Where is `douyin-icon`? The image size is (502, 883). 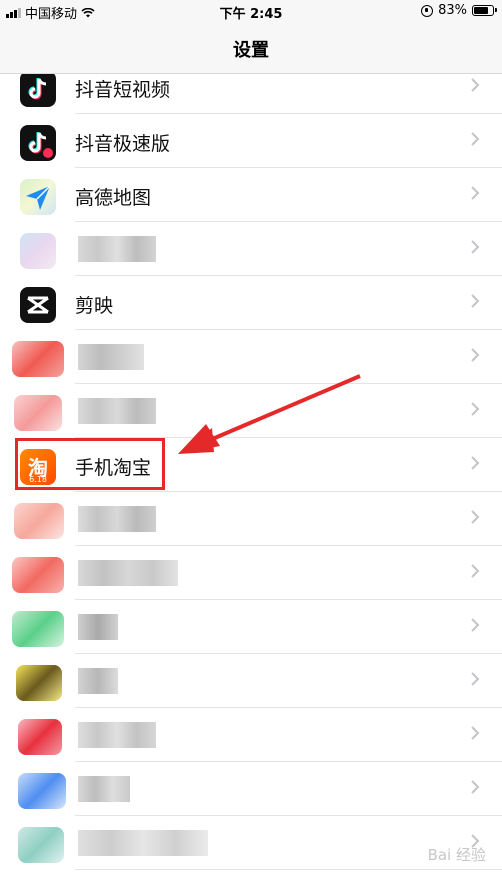 douyin-icon is located at coordinates (38, 90).